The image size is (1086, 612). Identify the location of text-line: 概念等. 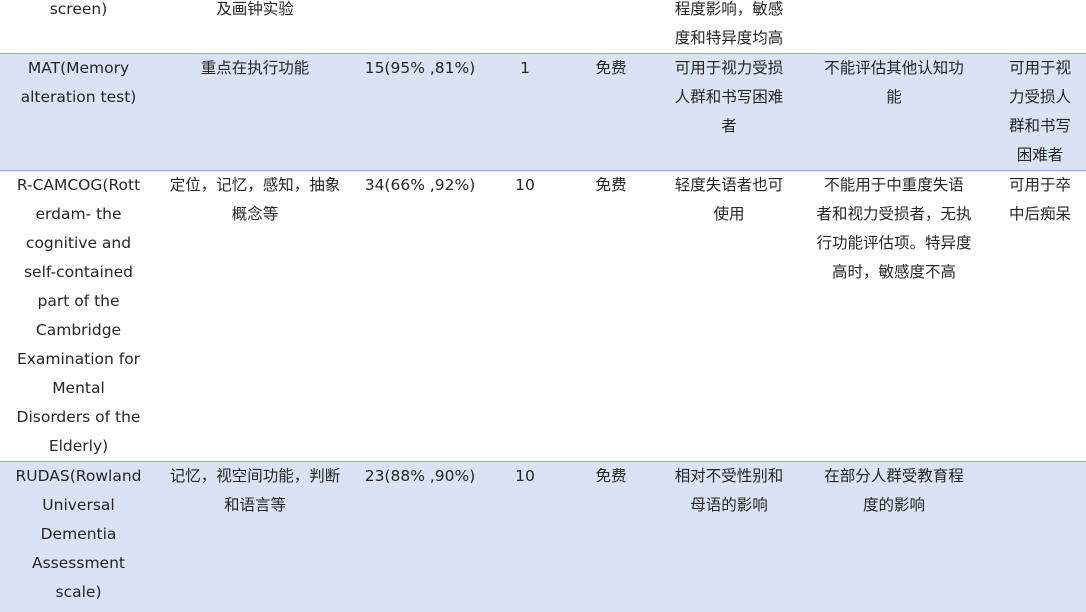
(255, 214).